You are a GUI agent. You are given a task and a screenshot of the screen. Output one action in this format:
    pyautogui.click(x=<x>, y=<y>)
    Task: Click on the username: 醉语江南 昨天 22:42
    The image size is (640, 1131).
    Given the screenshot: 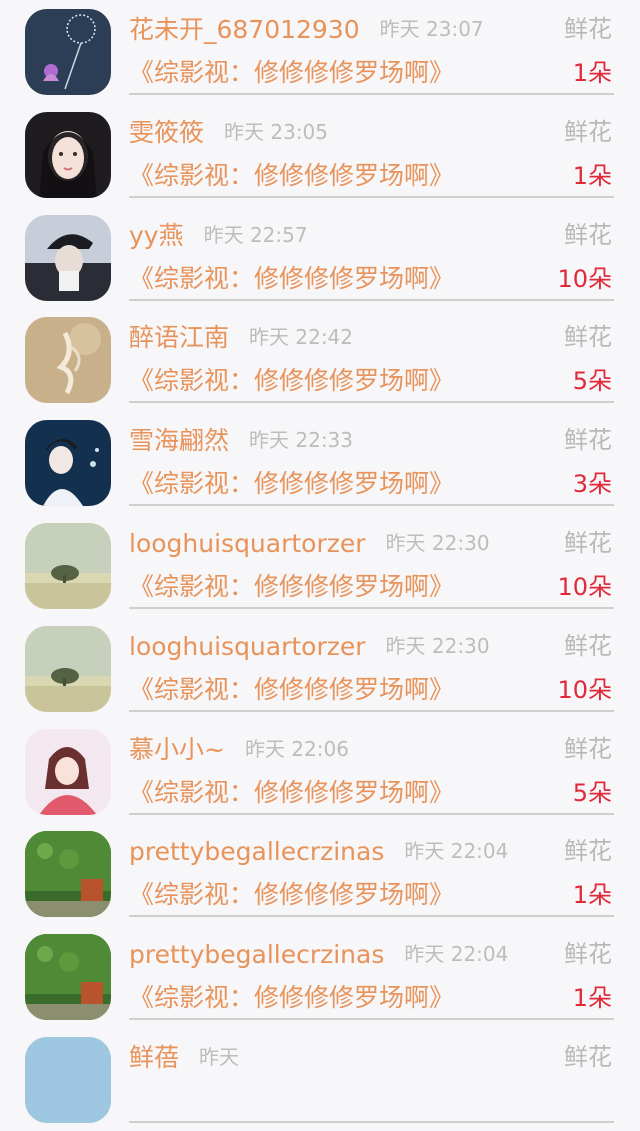 What is the action you would take?
    pyautogui.click(x=241, y=337)
    